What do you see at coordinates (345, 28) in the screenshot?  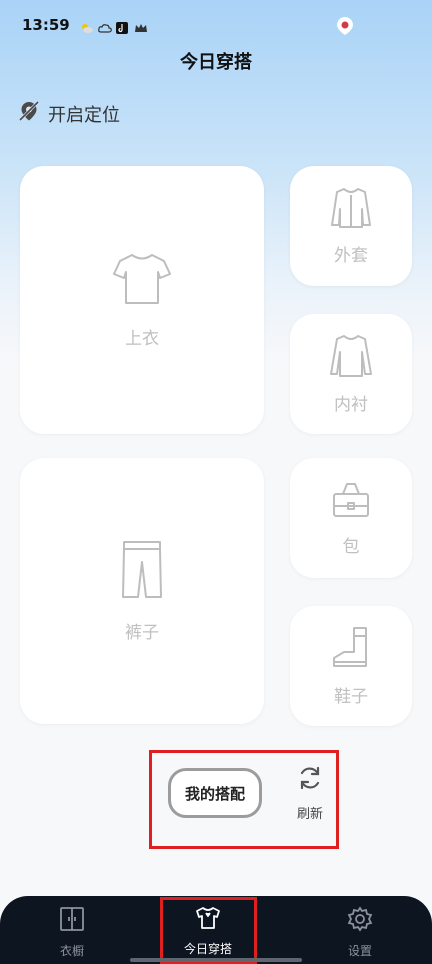 I see `location-pin-icon` at bounding box center [345, 28].